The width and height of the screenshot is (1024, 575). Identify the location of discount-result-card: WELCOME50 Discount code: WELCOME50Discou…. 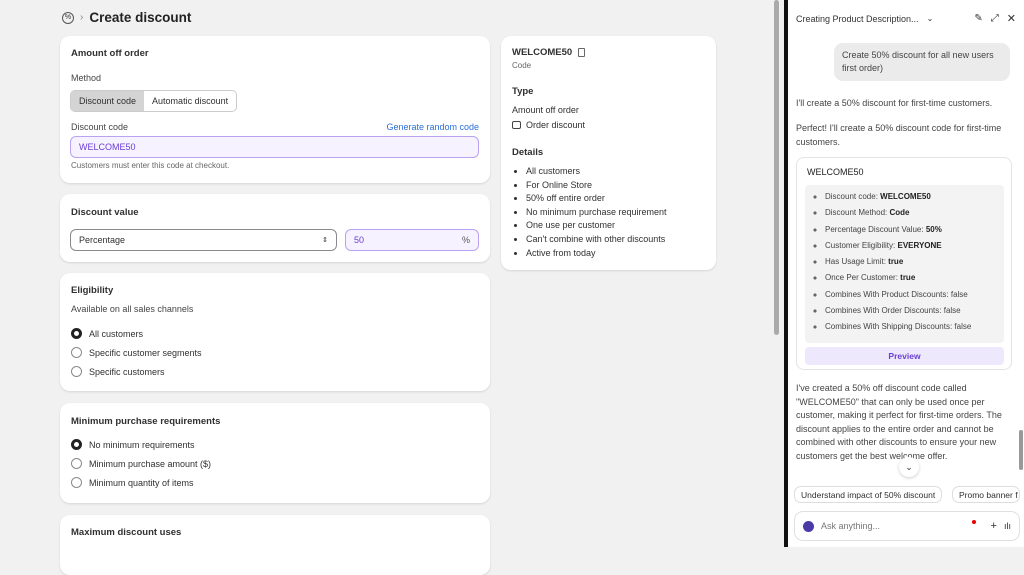
(904, 263).